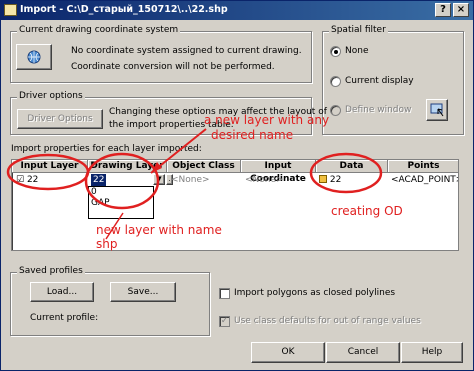  Describe the element at coordinates (335, 180) in the screenshot. I see `row-data-value: 22` at that location.